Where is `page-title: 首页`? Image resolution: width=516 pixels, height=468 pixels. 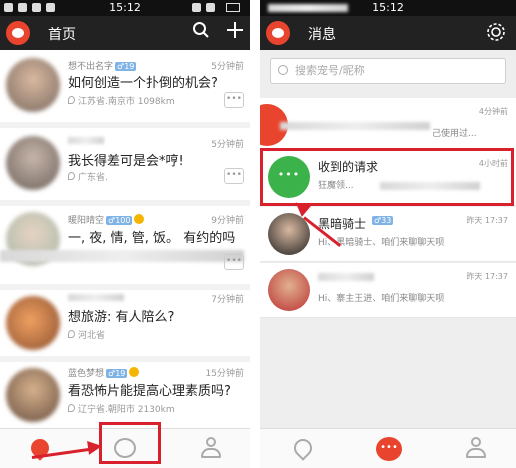 page-title: 首页 is located at coordinates (62, 35).